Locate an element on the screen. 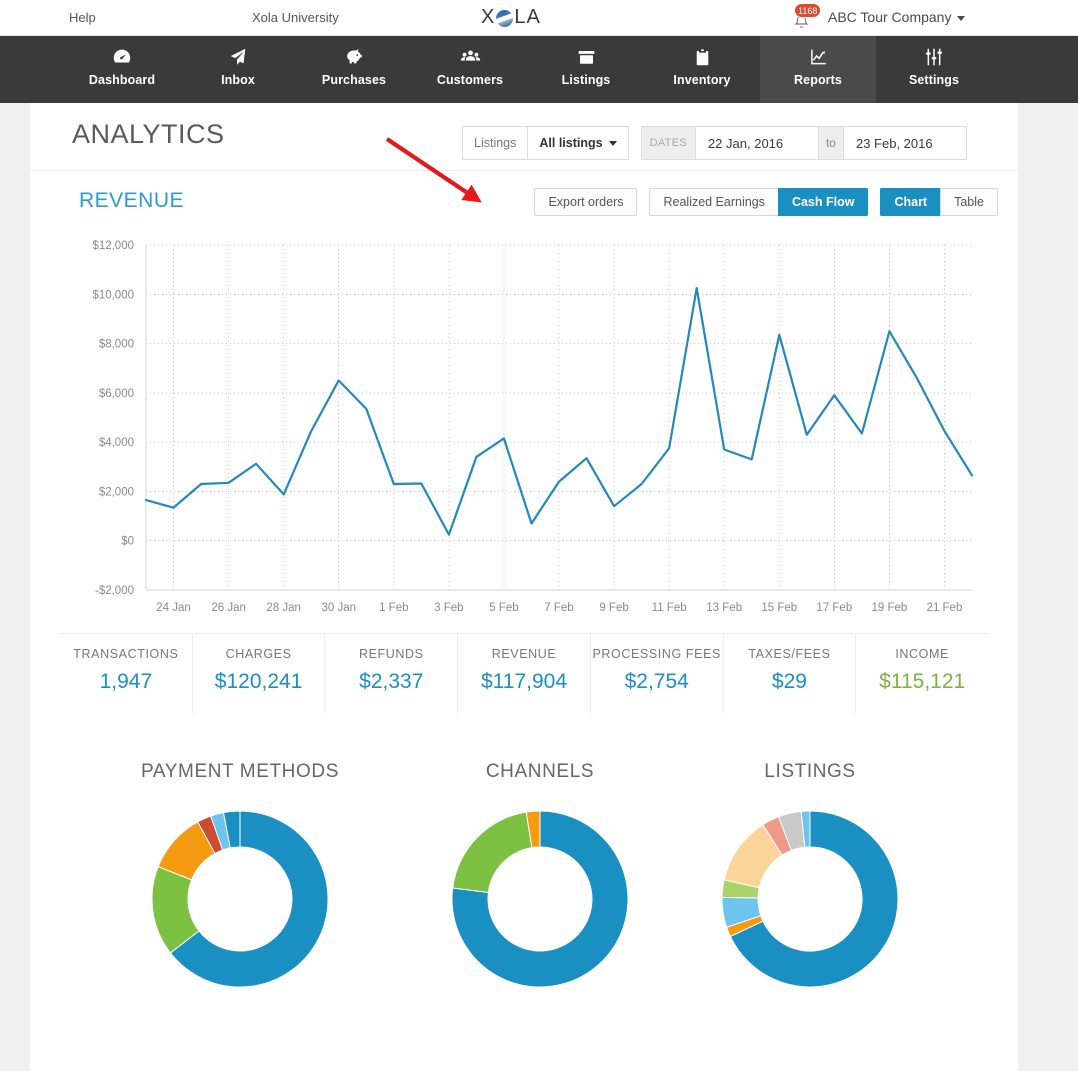 The height and width of the screenshot is (1071, 1078). date-from-input: 22 Jan, 2016 is located at coordinates (756, 143).